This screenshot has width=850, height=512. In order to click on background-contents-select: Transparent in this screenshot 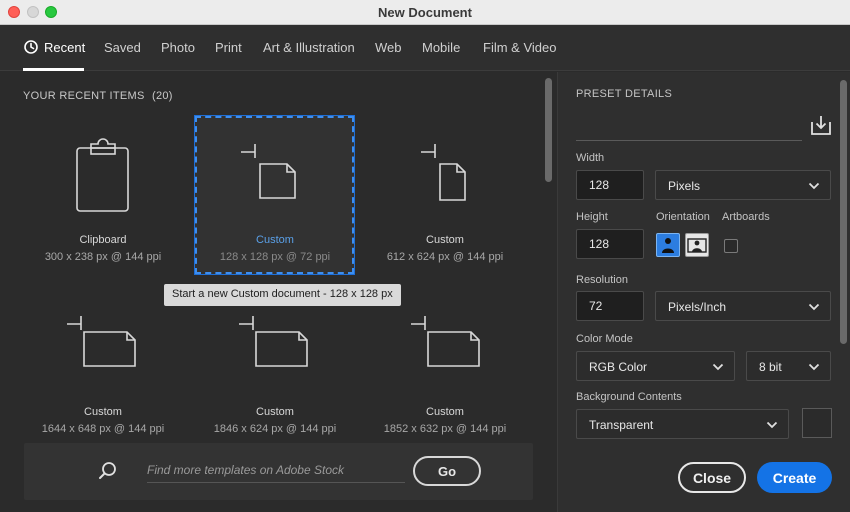, I will do `click(682, 424)`.